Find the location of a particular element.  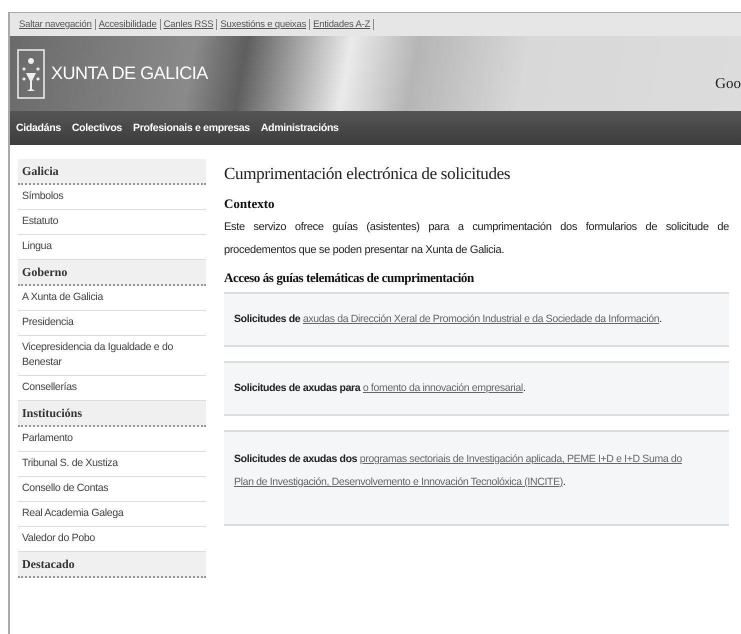

sidebar-heading: Goberno is located at coordinates (112, 273).